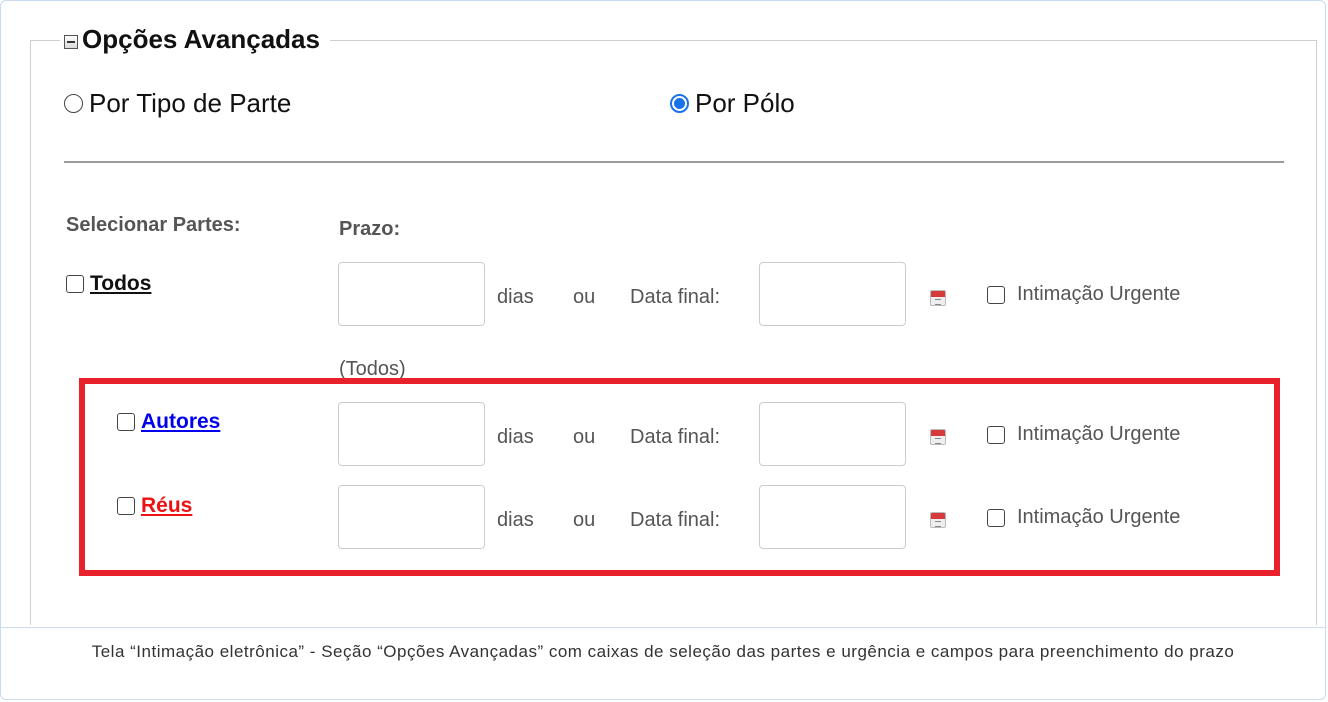 This screenshot has width=1328, height=702. I want to click on party-reus: Réus, so click(154, 506).